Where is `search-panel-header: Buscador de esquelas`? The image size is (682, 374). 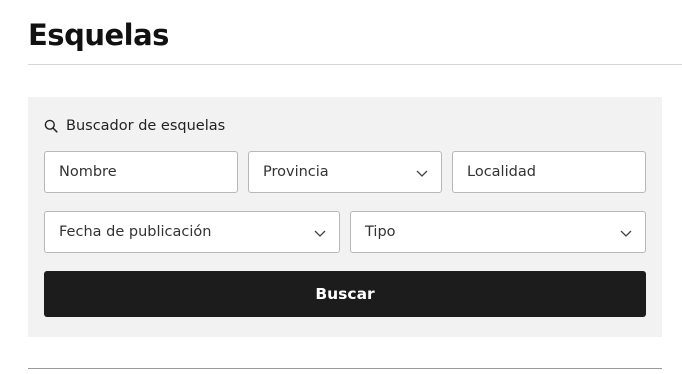 search-panel-header: Buscador de esquelas is located at coordinates (134, 126).